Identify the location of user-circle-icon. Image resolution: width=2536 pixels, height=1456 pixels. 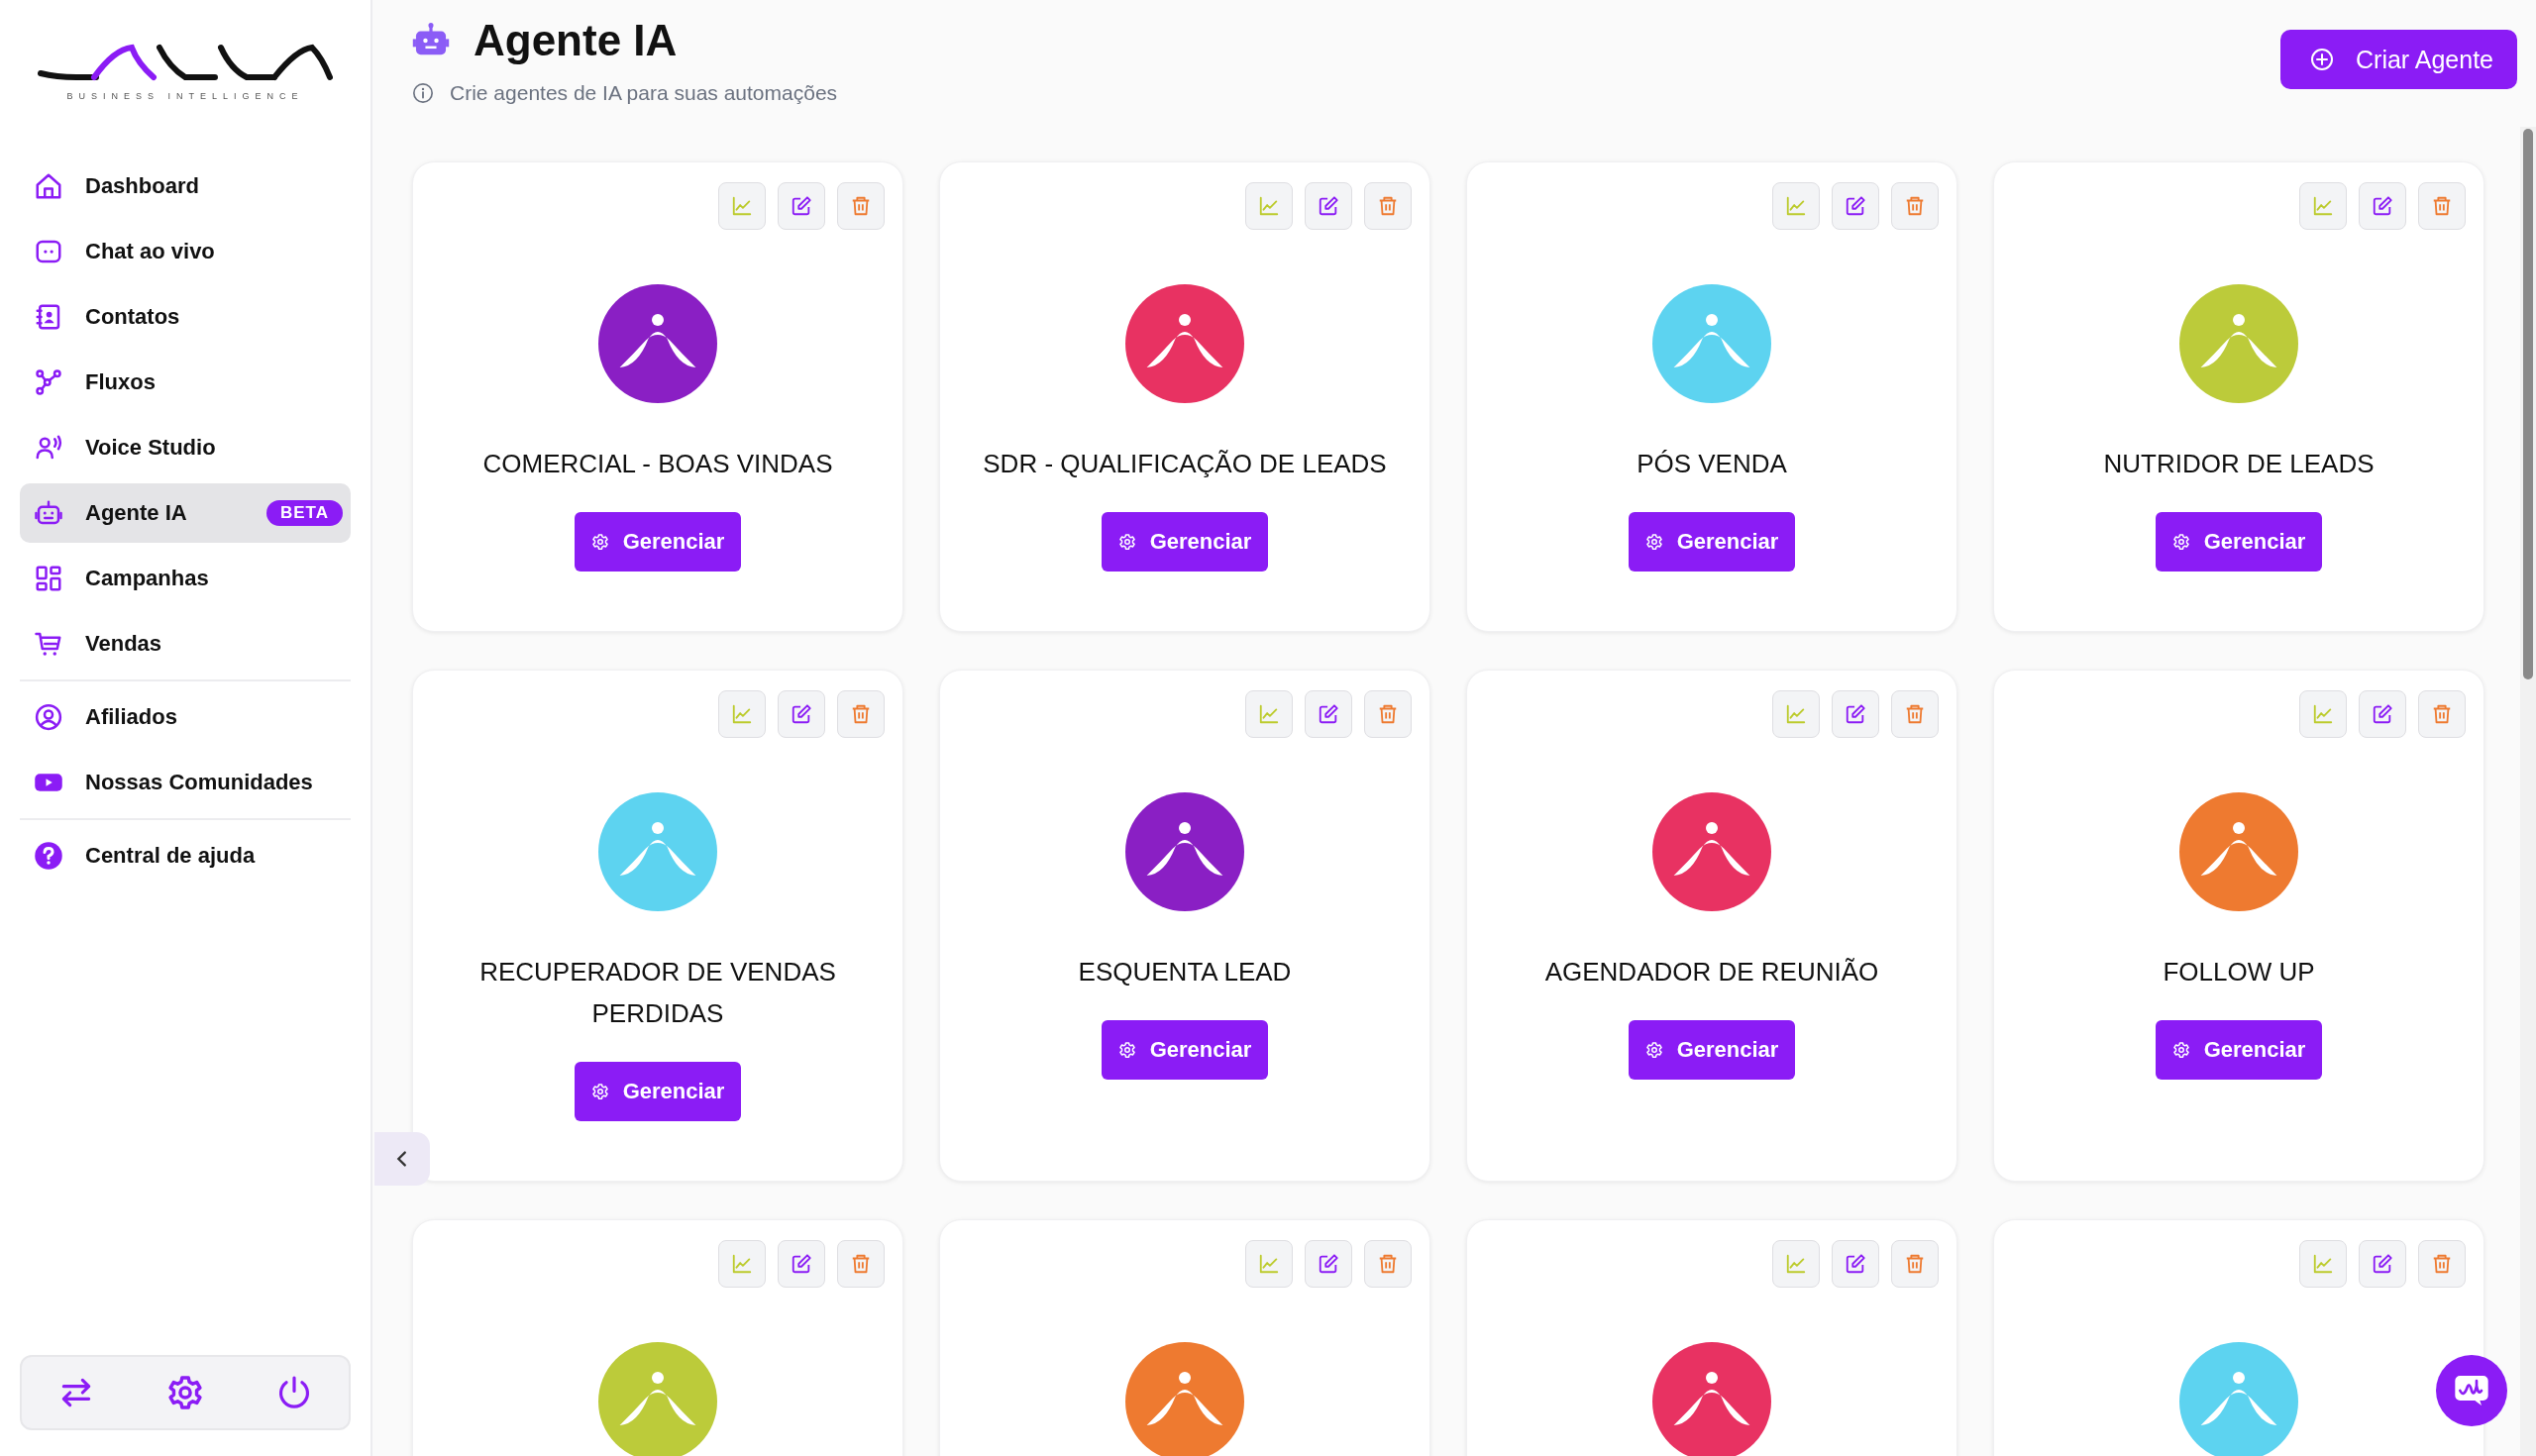
(48, 717).